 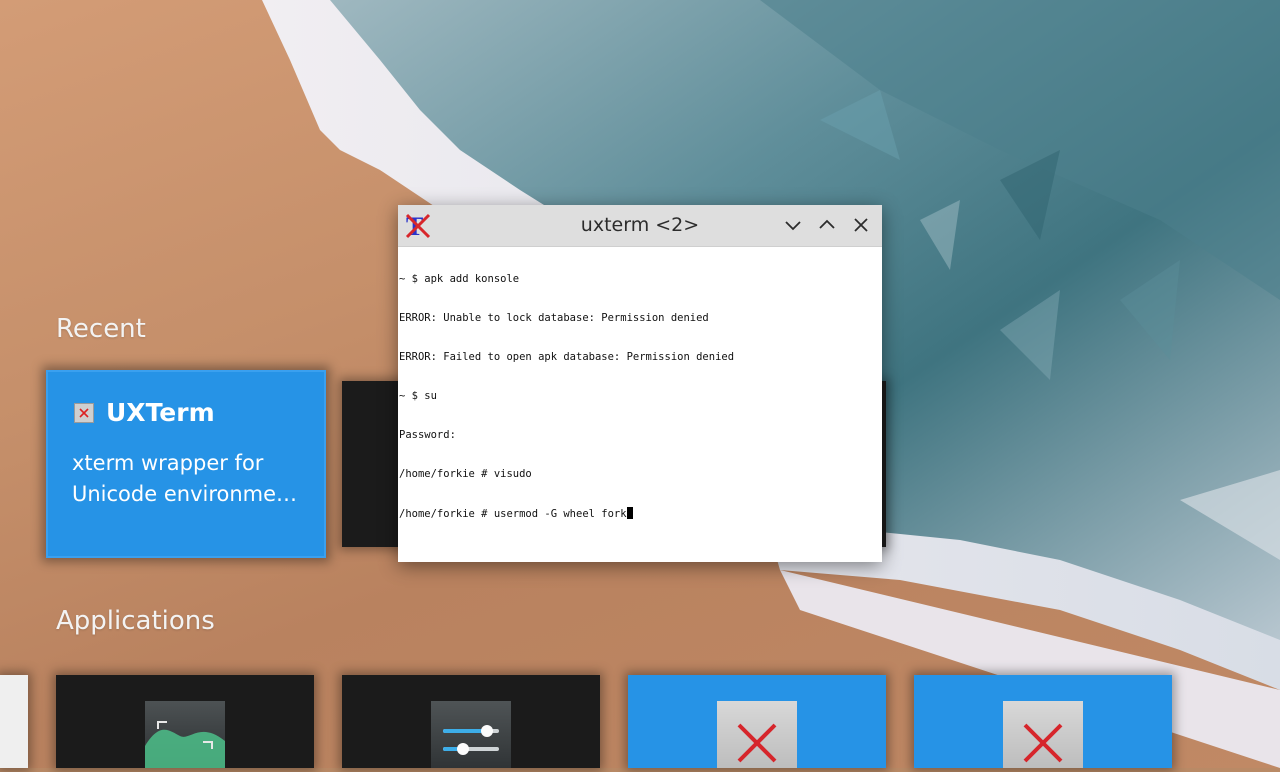 What do you see at coordinates (185, 734) in the screenshot?
I see `system-monitor-icon` at bounding box center [185, 734].